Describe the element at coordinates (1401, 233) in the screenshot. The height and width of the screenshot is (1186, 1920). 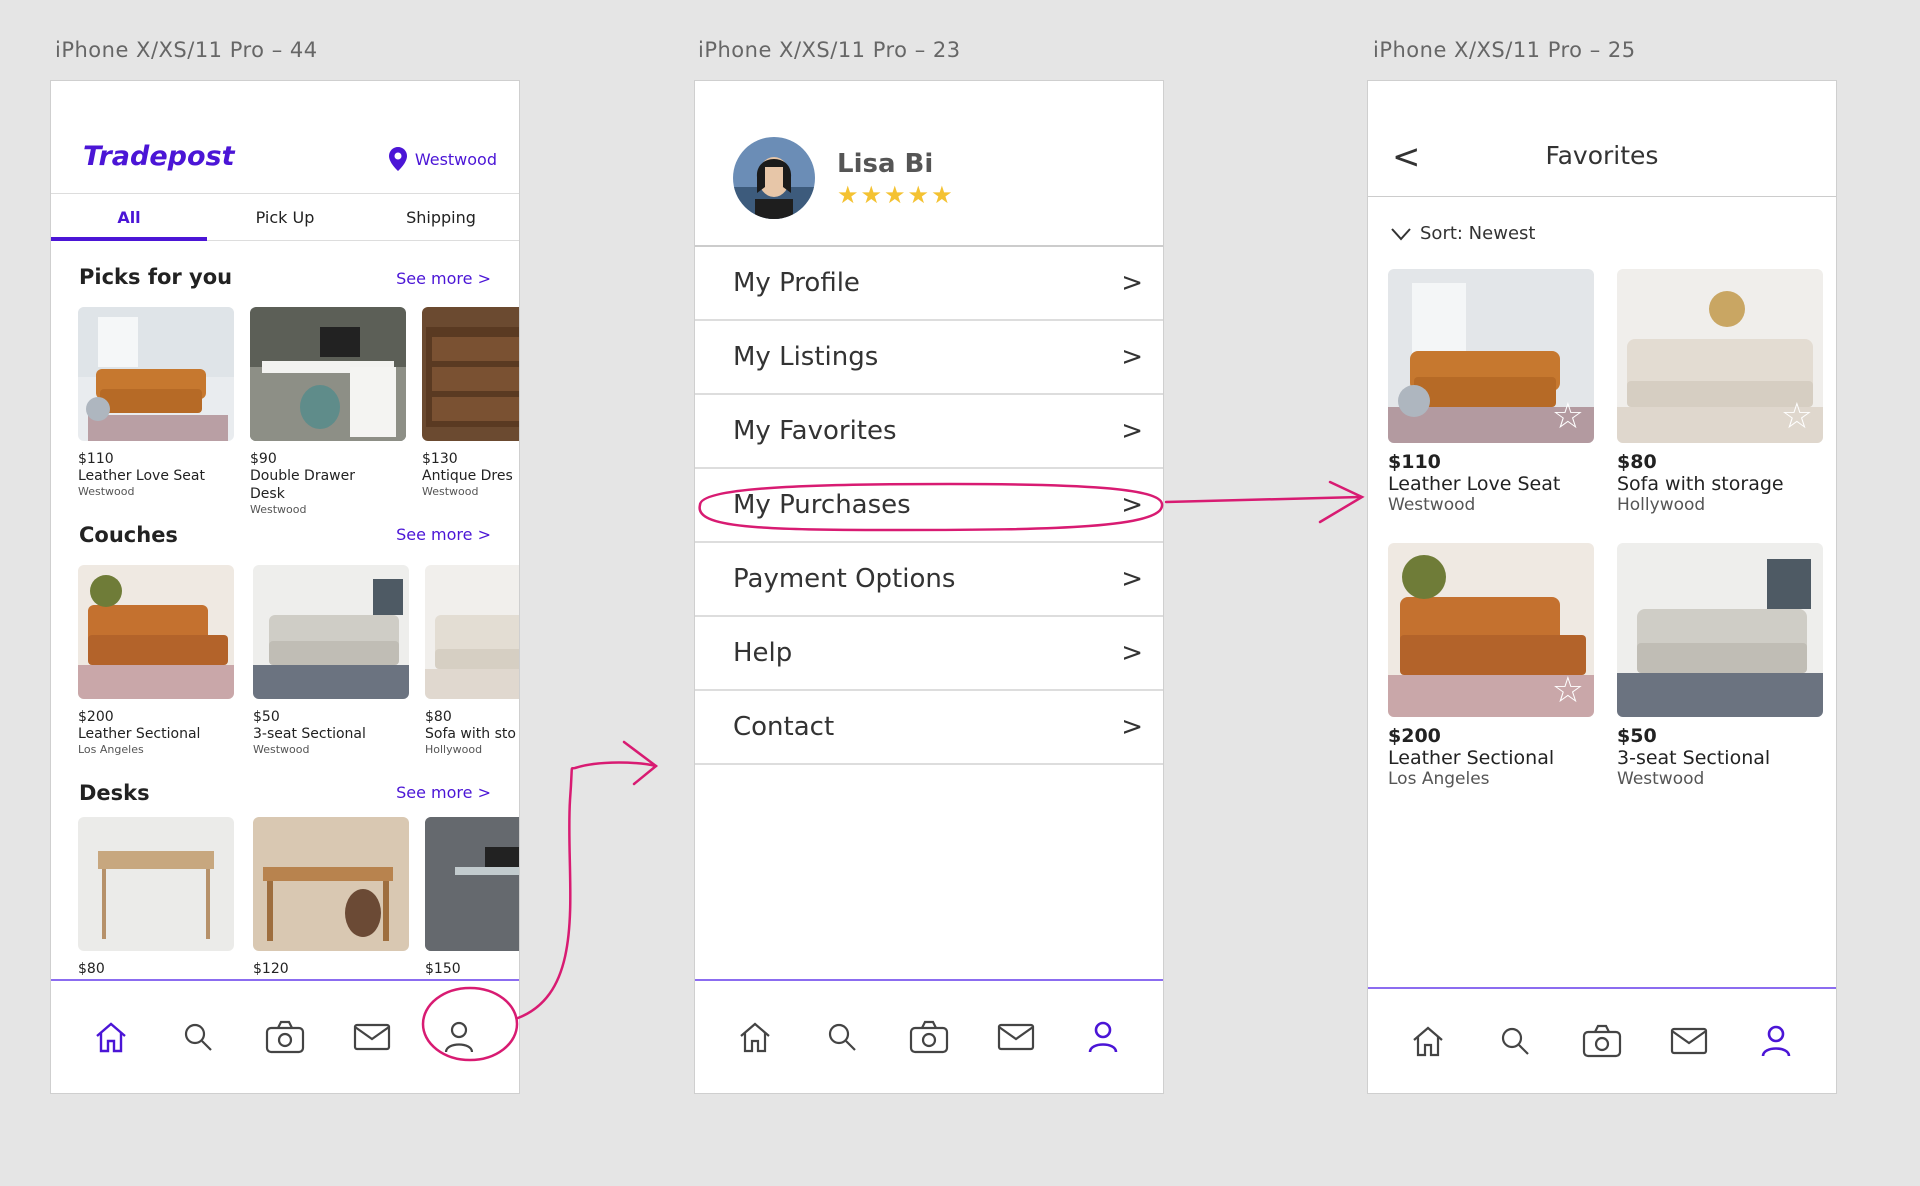
I see `chevron-down-icon` at that location.